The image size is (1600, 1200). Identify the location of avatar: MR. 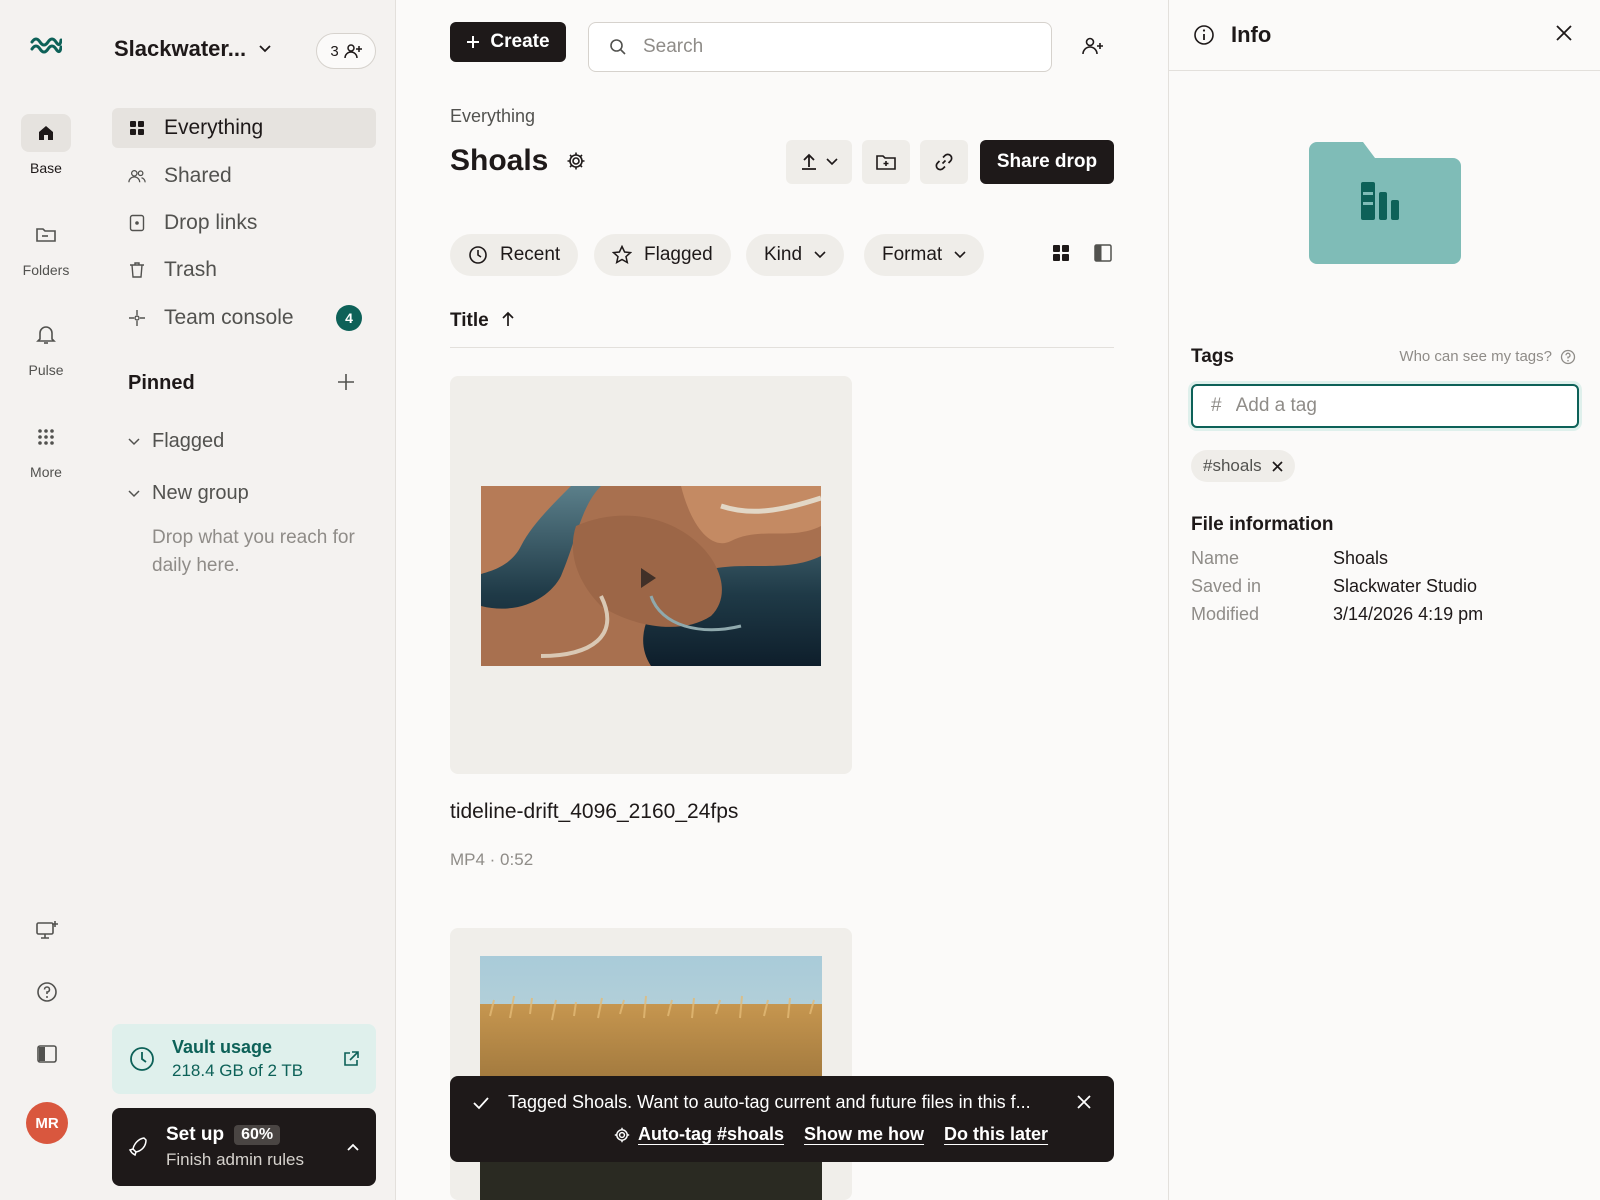
(47, 1123).